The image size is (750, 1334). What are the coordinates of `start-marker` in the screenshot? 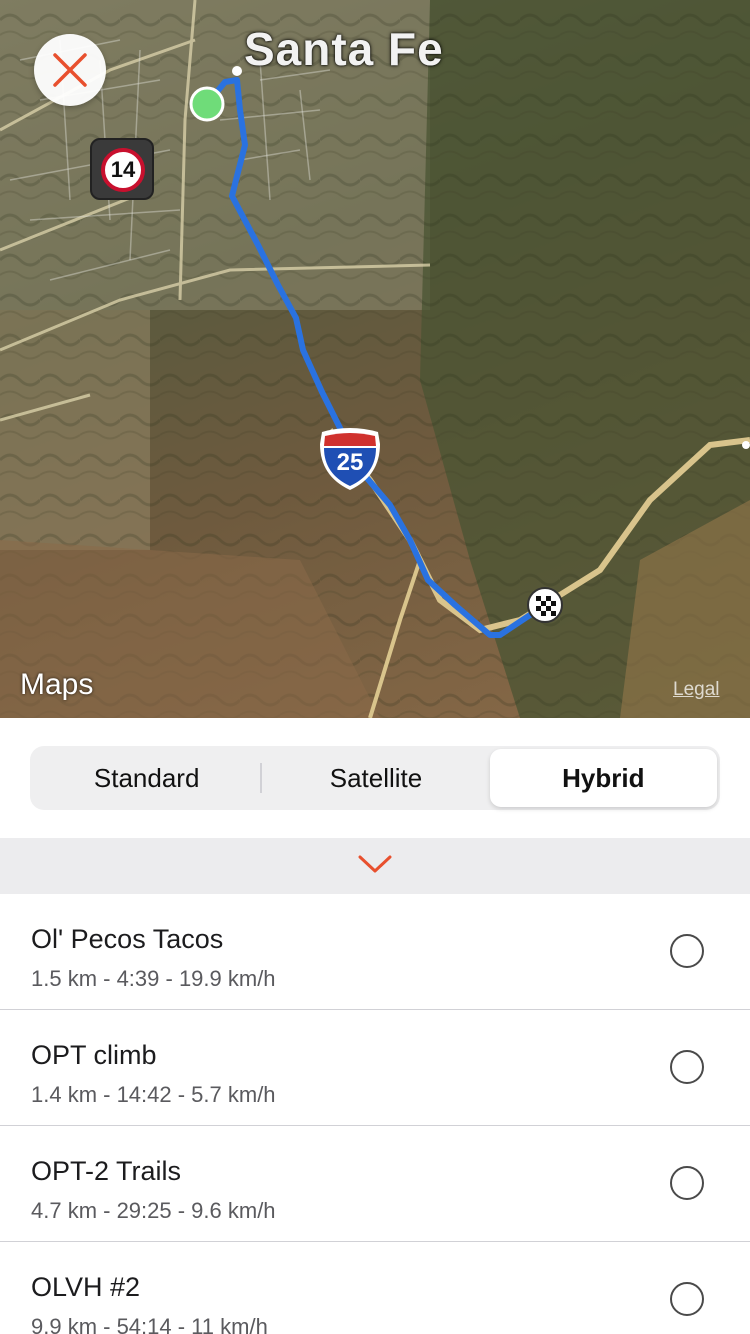 It's located at (207, 104).